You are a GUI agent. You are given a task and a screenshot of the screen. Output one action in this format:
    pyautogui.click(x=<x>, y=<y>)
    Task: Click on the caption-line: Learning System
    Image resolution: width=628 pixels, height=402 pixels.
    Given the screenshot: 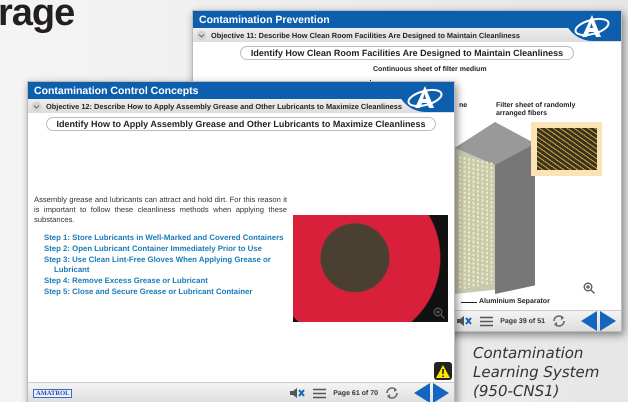 What is the action you would take?
    pyautogui.click(x=536, y=372)
    